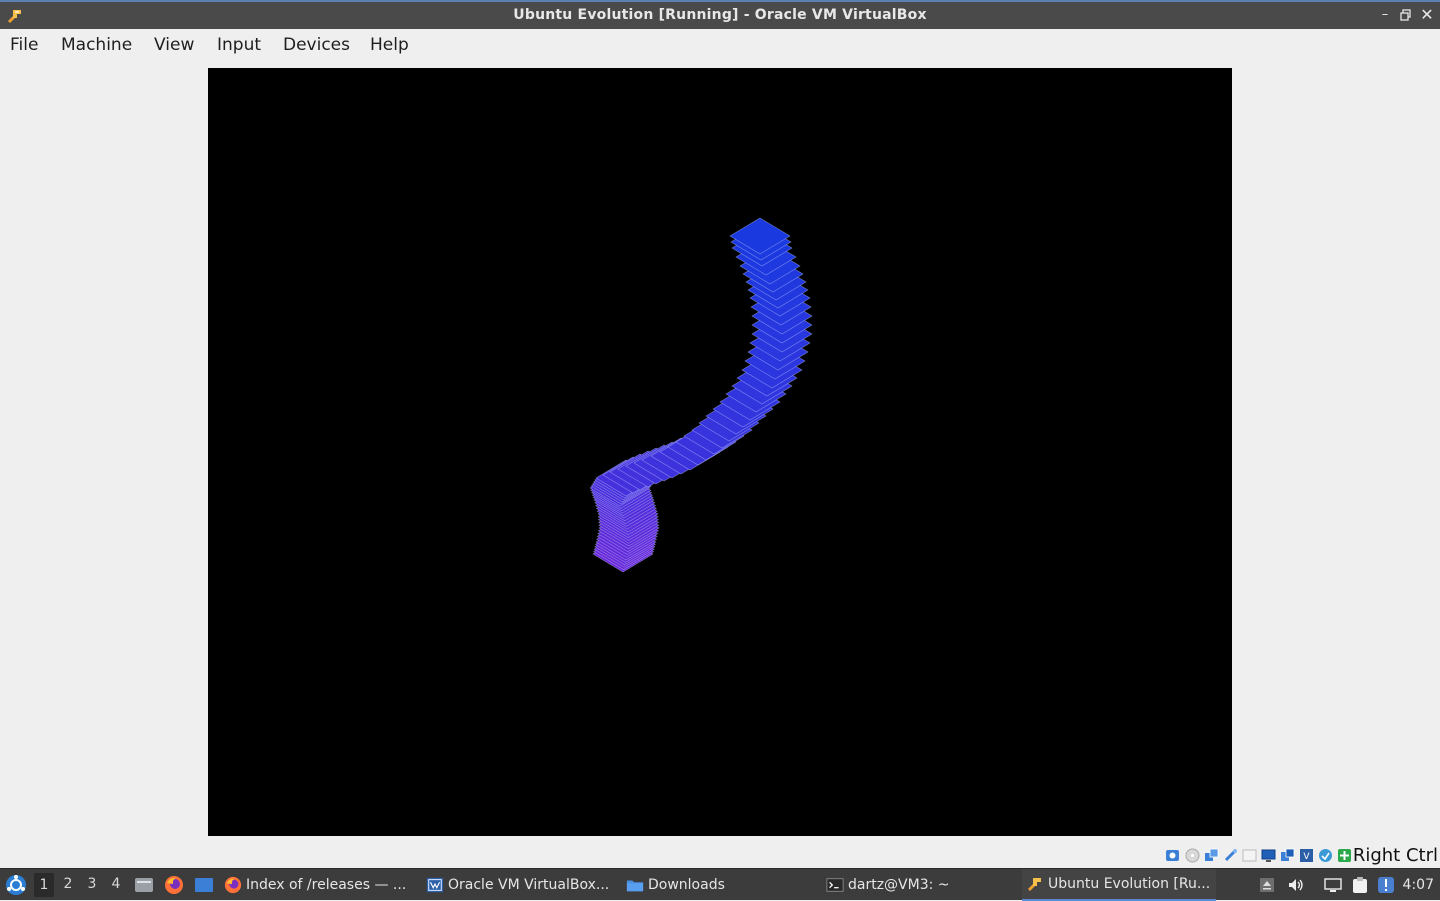 The image size is (1440, 901). Describe the element at coordinates (1385, 15) in the screenshot. I see `minimize-icon: –` at that location.